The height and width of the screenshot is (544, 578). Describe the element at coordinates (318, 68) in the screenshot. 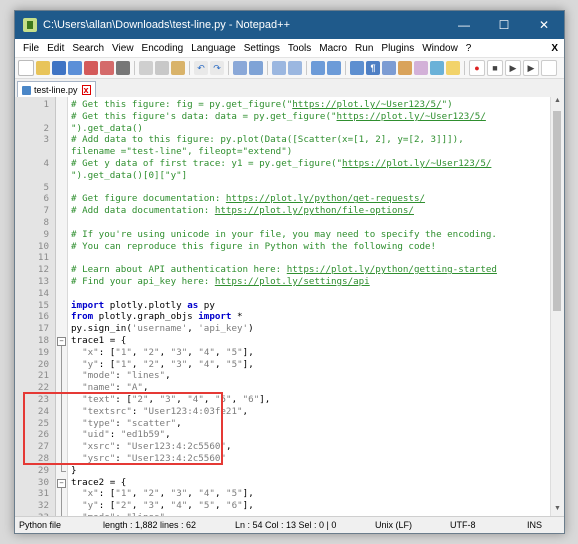

I see `sync-scroll-icon` at that location.